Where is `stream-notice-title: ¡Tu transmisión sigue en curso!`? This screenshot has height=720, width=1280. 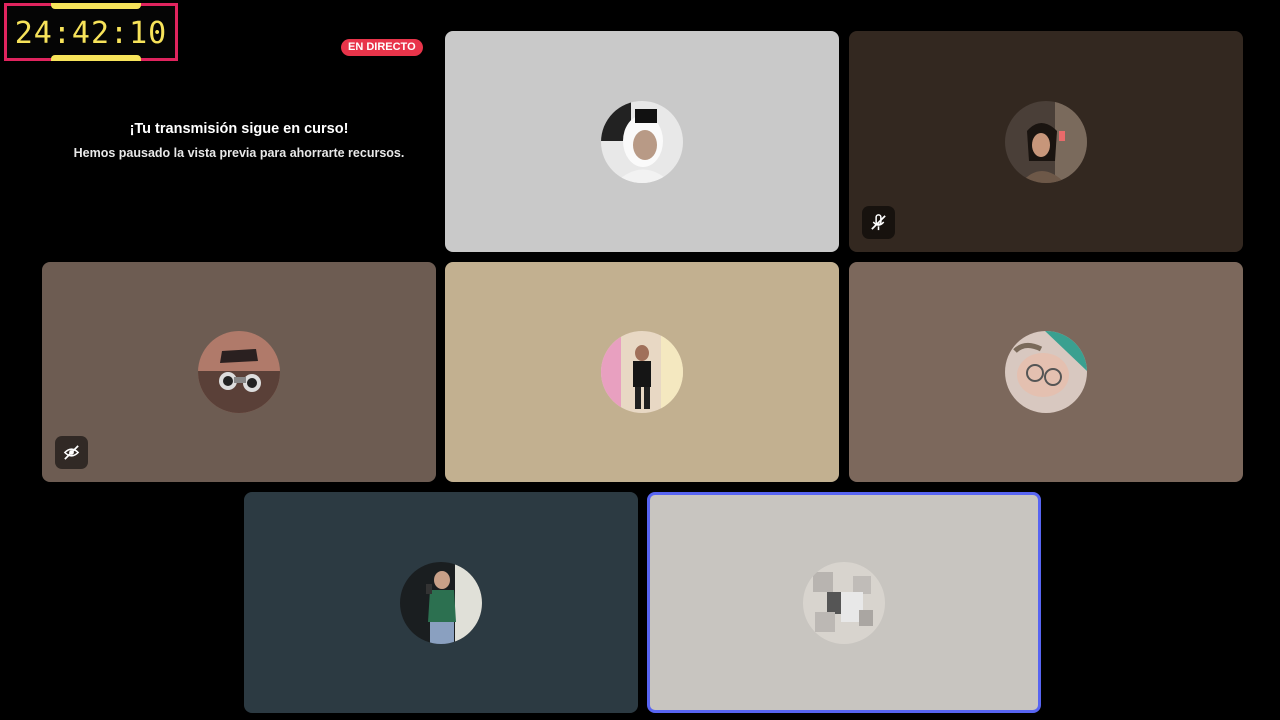
stream-notice-title: ¡Tu transmisión sigue en curso! is located at coordinates (239, 129).